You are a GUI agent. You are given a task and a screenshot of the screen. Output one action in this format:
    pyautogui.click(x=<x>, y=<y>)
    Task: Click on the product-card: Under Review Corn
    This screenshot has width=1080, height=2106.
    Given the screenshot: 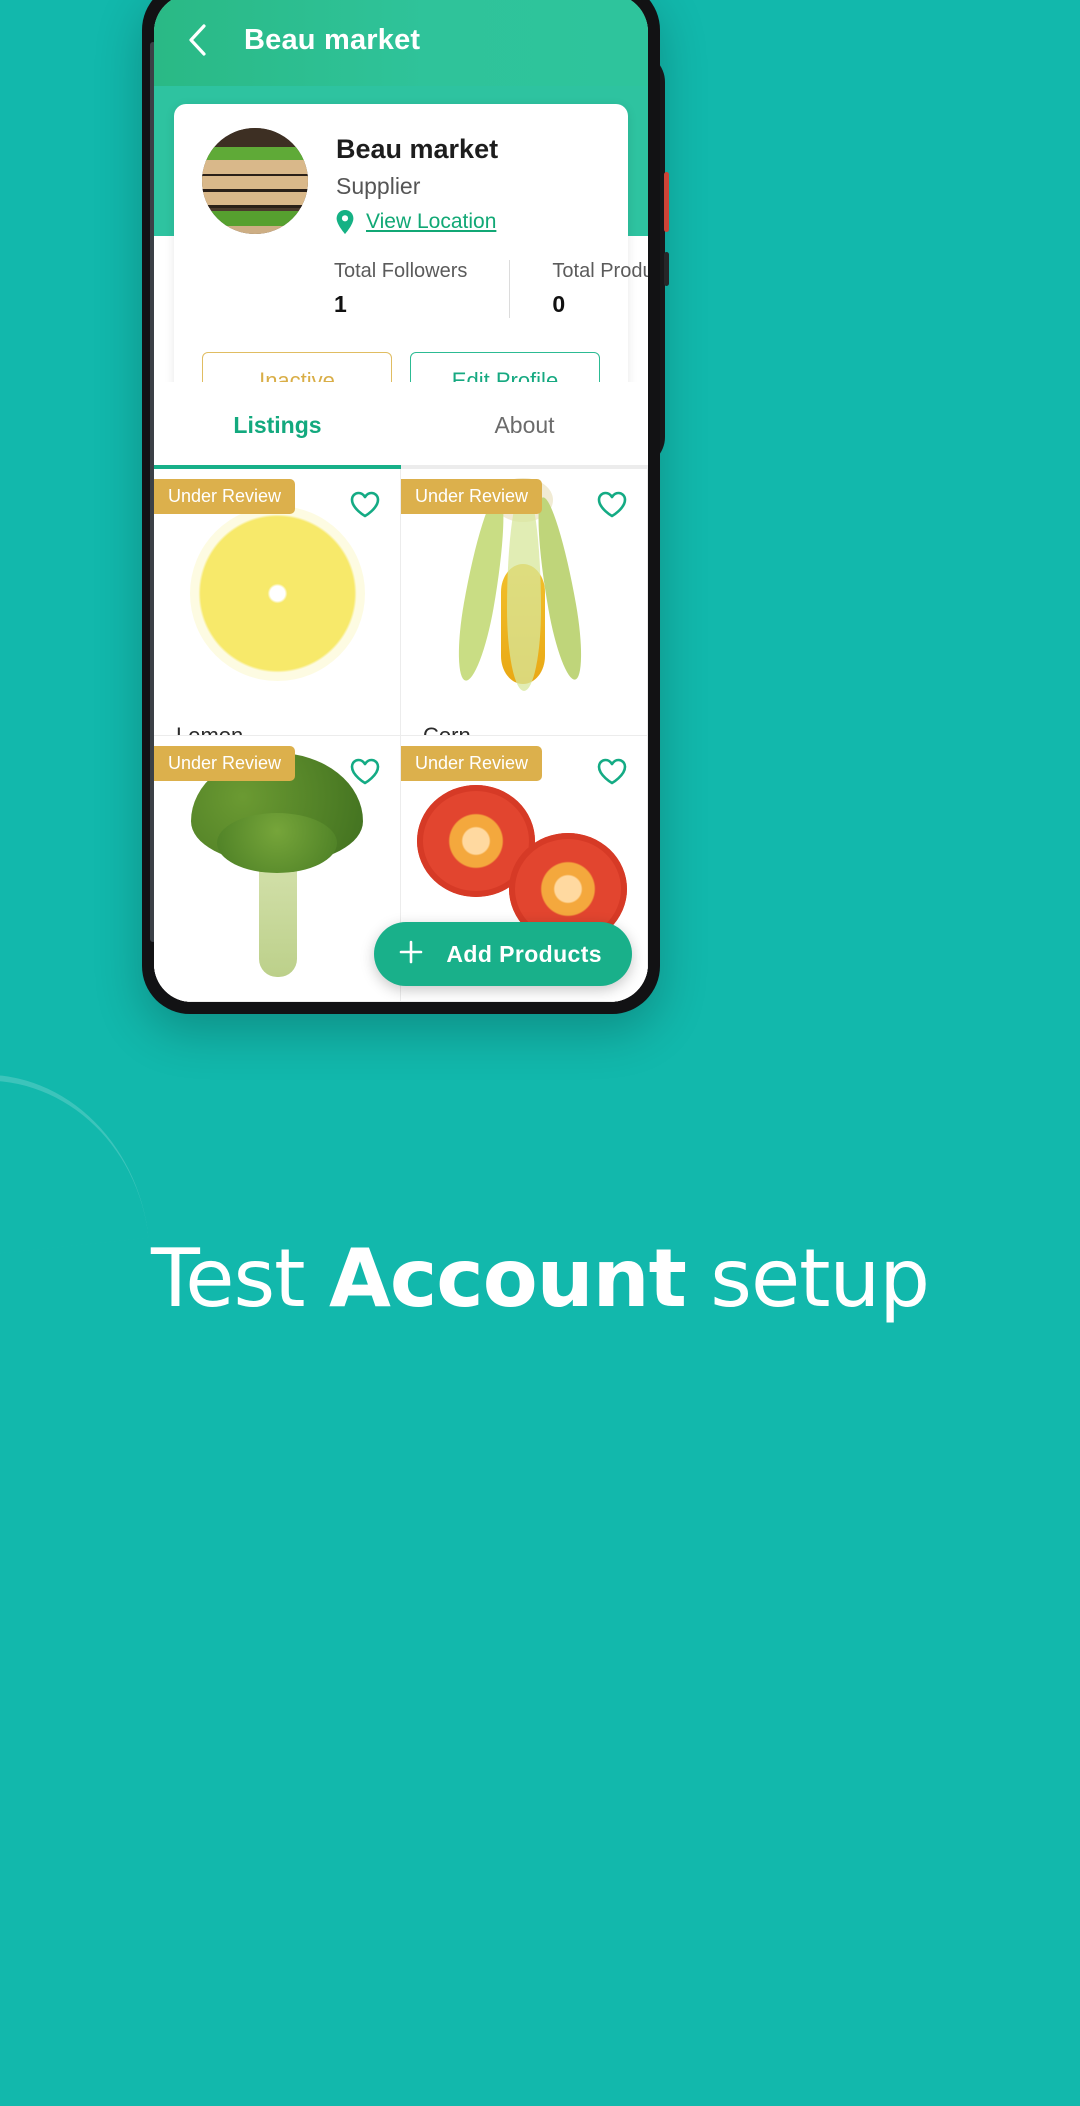 What is the action you would take?
    pyautogui.click(x=524, y=602)
    